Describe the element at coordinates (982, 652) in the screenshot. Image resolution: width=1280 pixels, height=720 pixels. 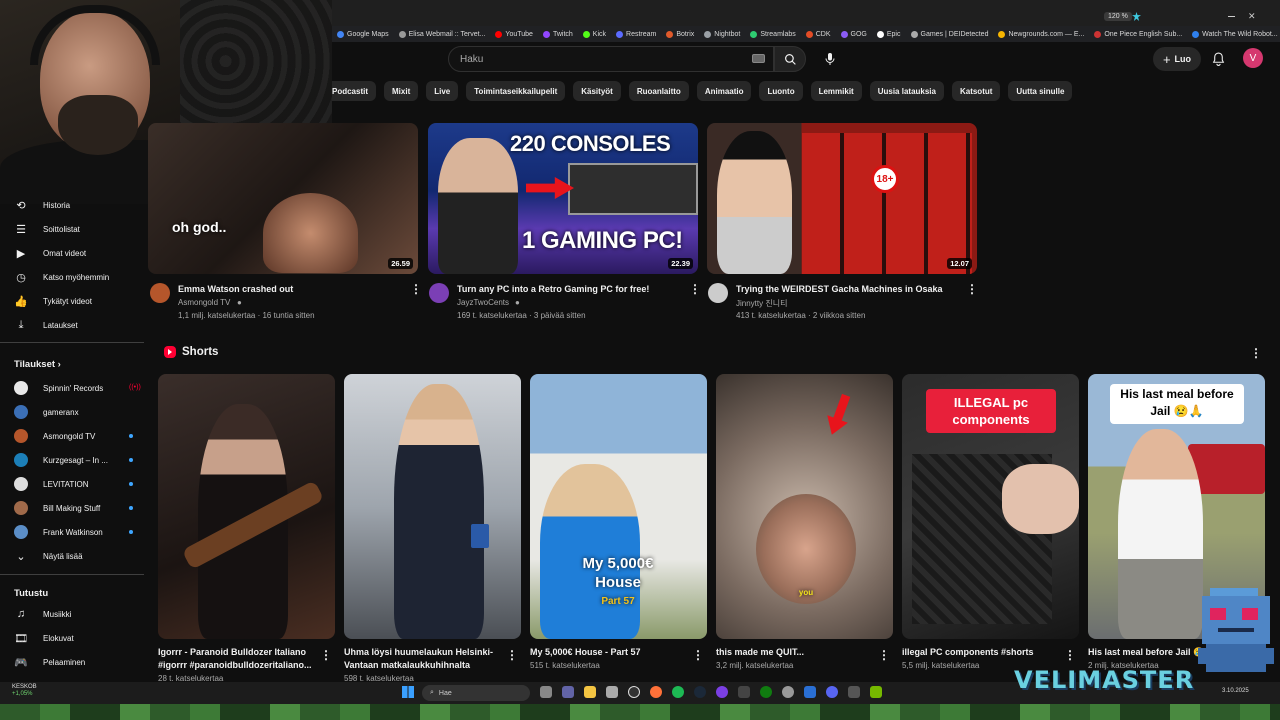
I see `short-title: illegal PC components #shorts` at that location.